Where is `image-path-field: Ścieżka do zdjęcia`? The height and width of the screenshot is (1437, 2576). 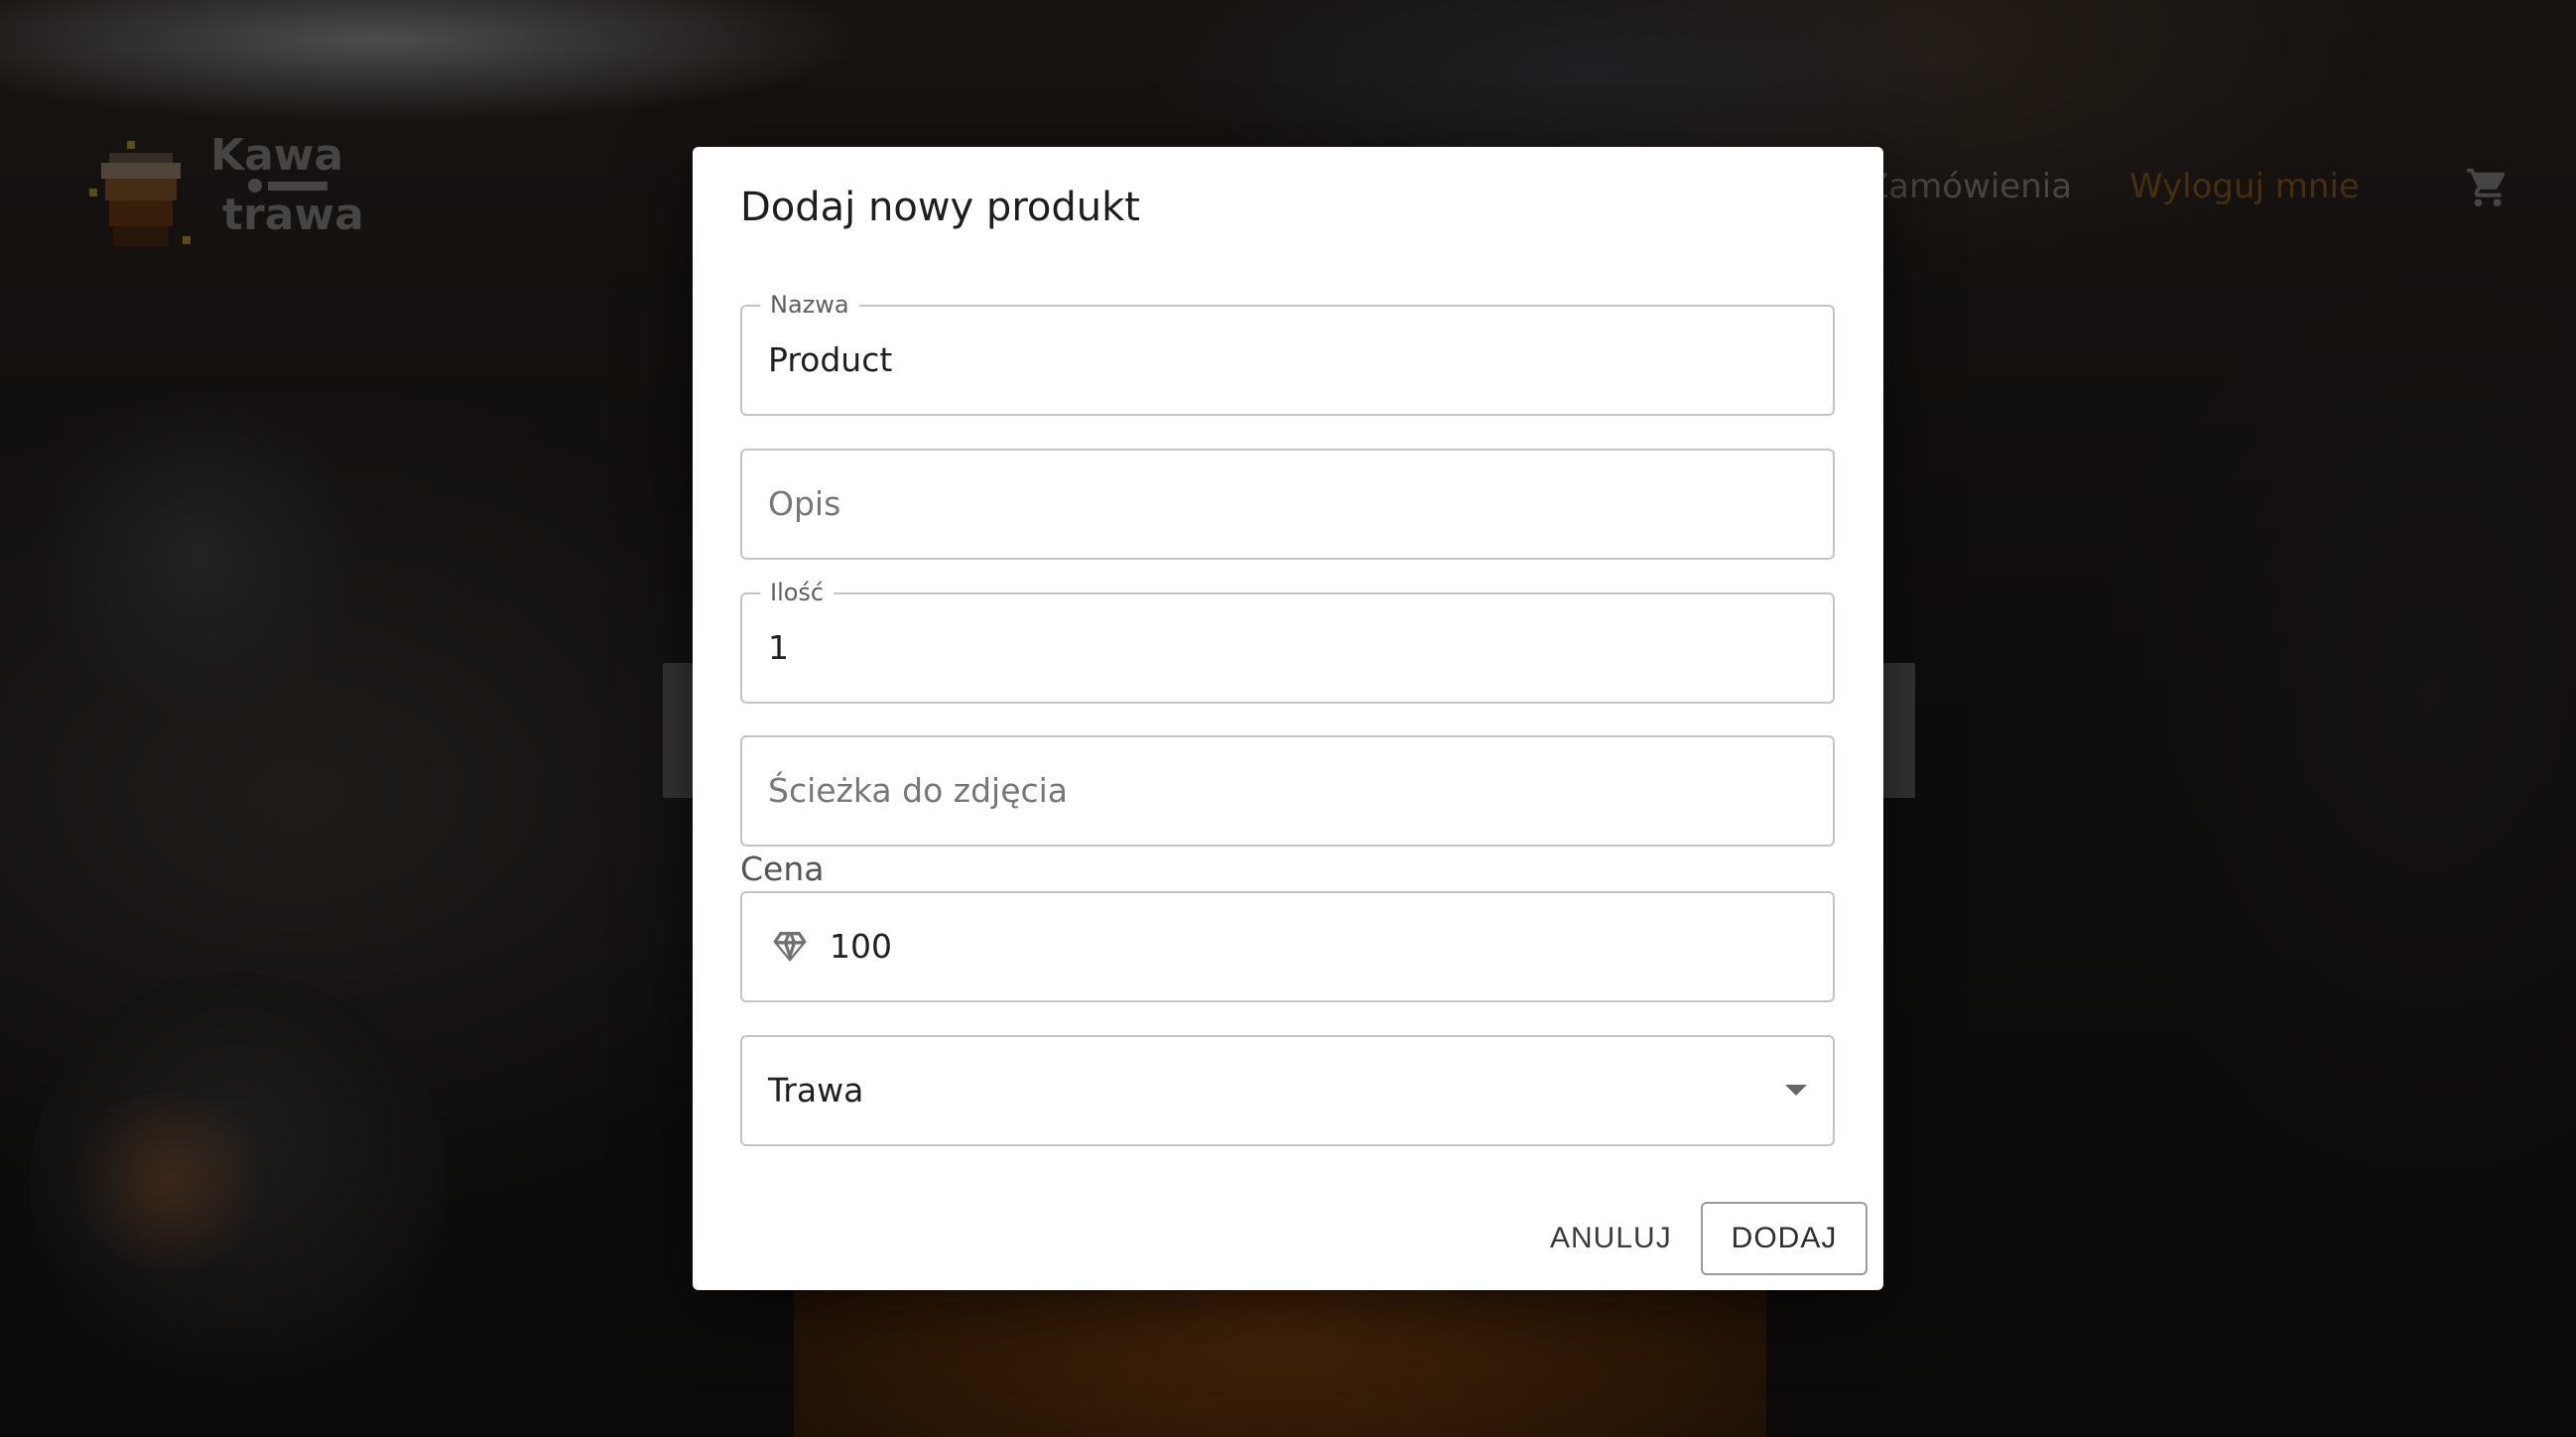
image-path-field: Ścieżka do zdjęcia is located at coordinates (1288, 791).